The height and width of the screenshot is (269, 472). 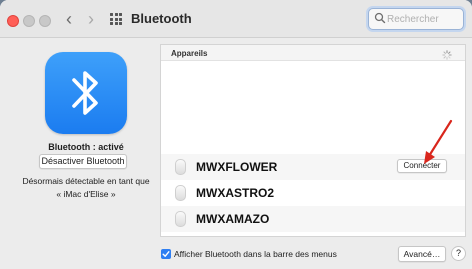 What do you see at coordinates (438, 141) in the screenshot?
I see `annotation-arrow-icon` at bounding box center [438, 141].